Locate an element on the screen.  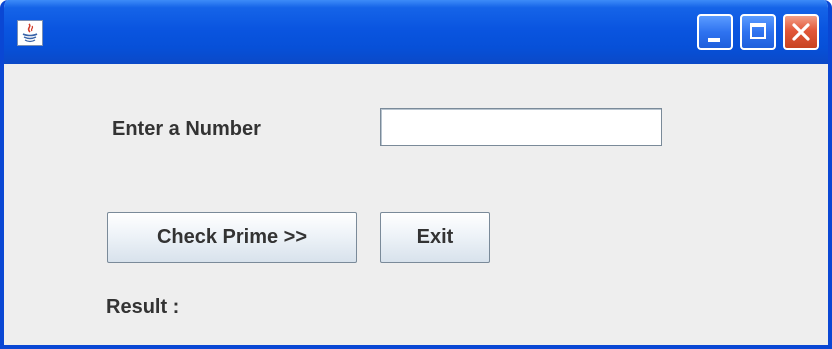
maximize-button is located at coordinates (758, 32).